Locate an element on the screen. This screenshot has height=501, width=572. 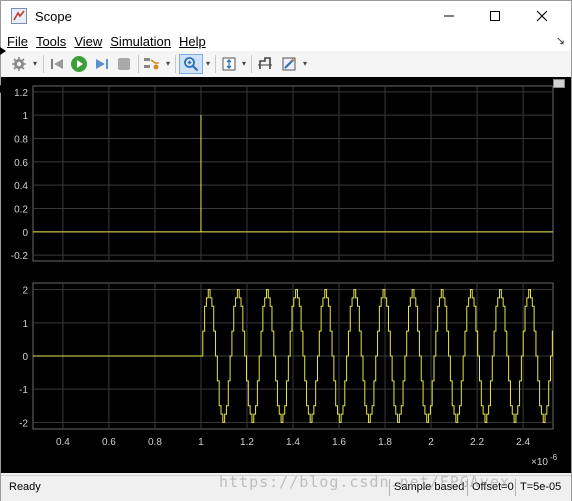
minimize-button is located at coordinates (449, 16).